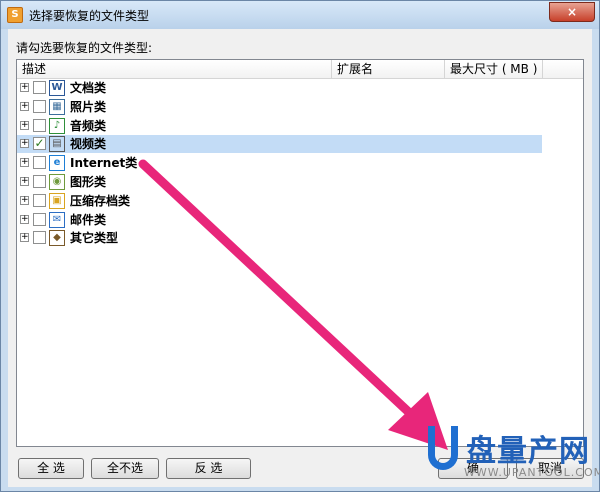  Describe the element at coordinates (125, 468) in the screenshot. I see `select-none-button: 全不选` at that location.